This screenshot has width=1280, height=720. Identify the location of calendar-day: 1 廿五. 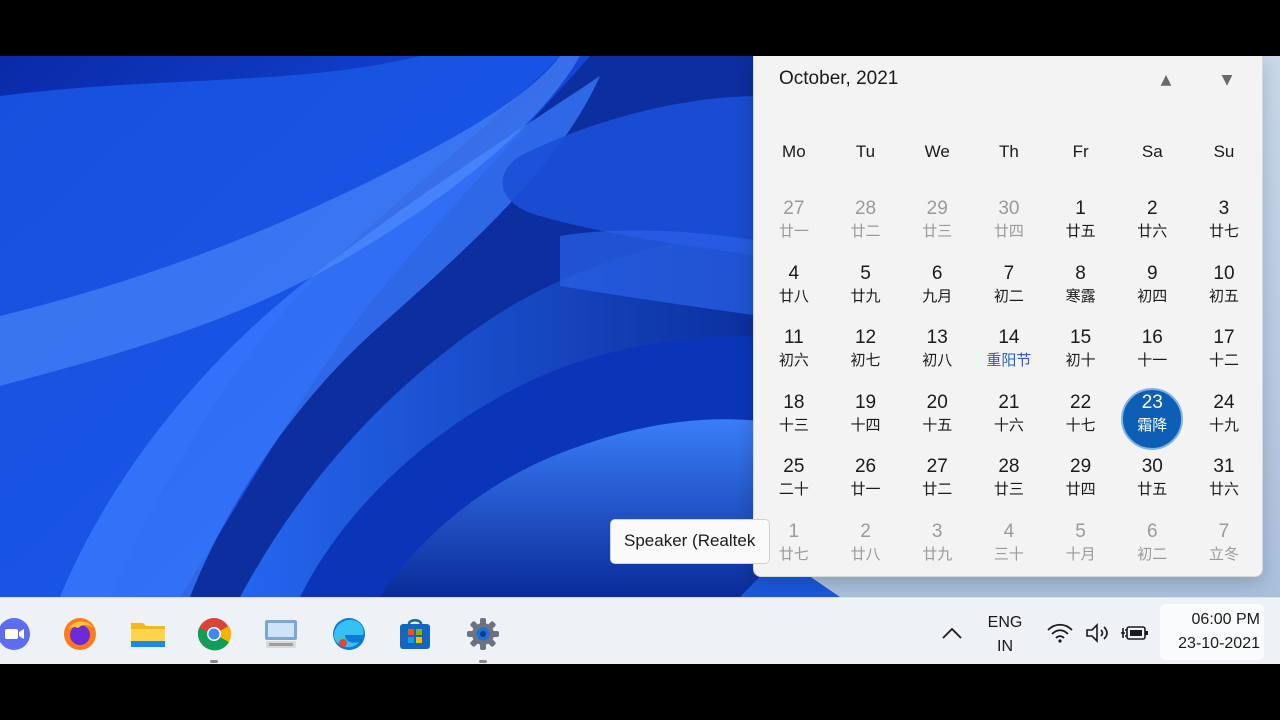
(1081, 226).